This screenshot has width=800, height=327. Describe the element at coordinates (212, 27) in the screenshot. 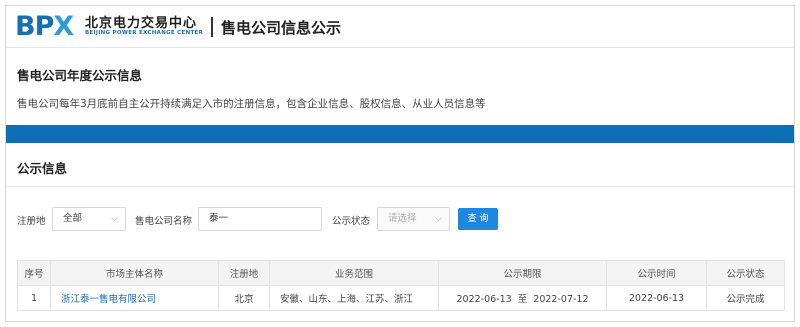

I see `header-divider` at that location.